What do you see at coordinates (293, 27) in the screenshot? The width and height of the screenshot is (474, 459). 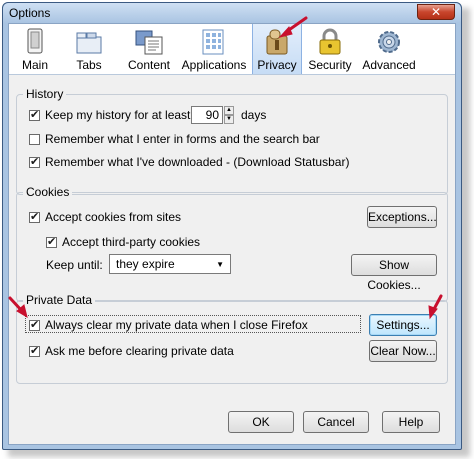 I see `arrow-to-privacy-tab` at bounding box center [293, 27].